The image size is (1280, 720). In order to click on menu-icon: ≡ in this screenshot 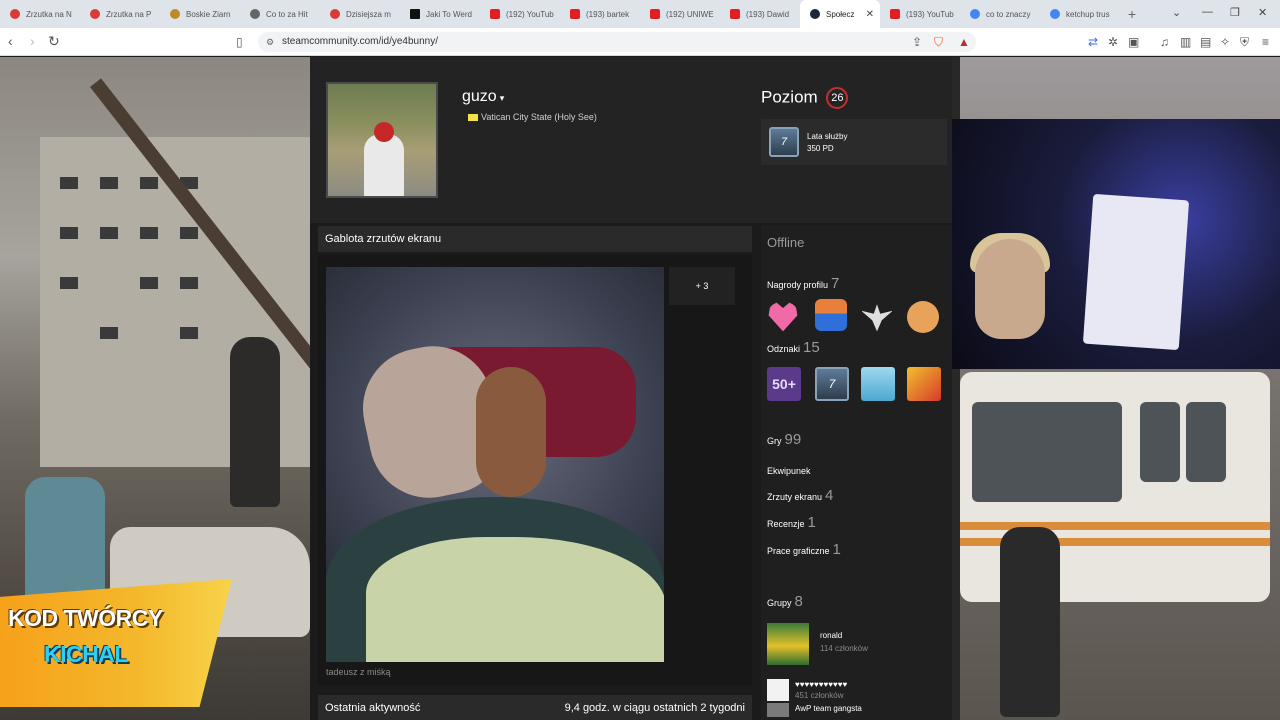, I will do `click(1265, 42)`.